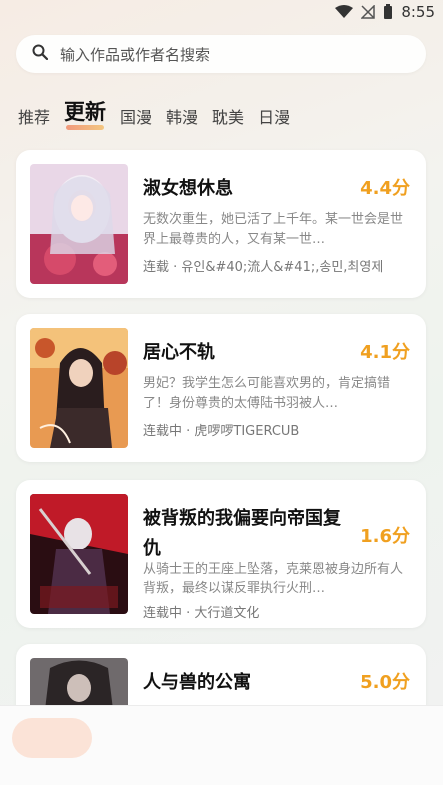  What do you see at coordinates (34, 116) in the screenshot?
I see `tab-recommend: 推荐` at bounding box center [34, 116].